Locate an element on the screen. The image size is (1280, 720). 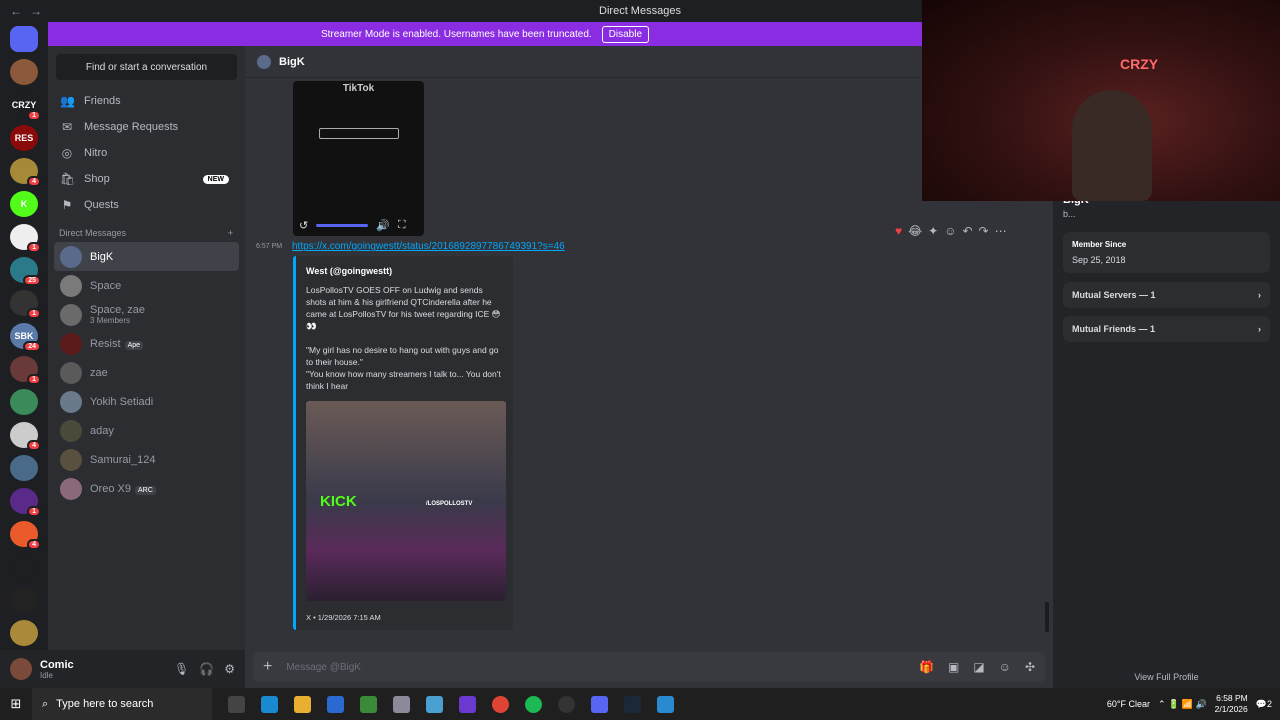
clock: 6:58 PM 2/1/2026 is located at coordinates (1231, 704).